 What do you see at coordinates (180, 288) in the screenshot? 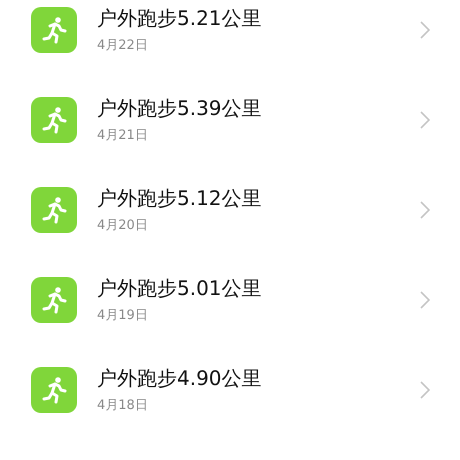
I see `record-title: 户外跑步5.01公里` at bounding box center [180, 288].